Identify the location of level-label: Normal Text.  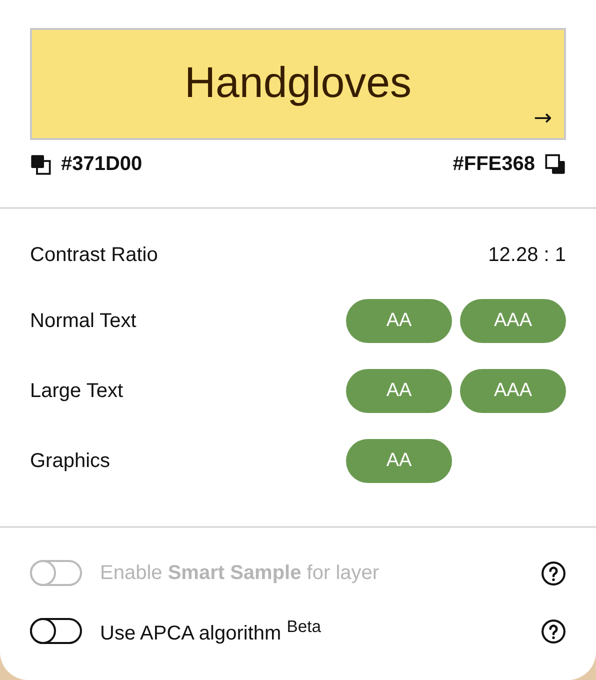
(83, 321).